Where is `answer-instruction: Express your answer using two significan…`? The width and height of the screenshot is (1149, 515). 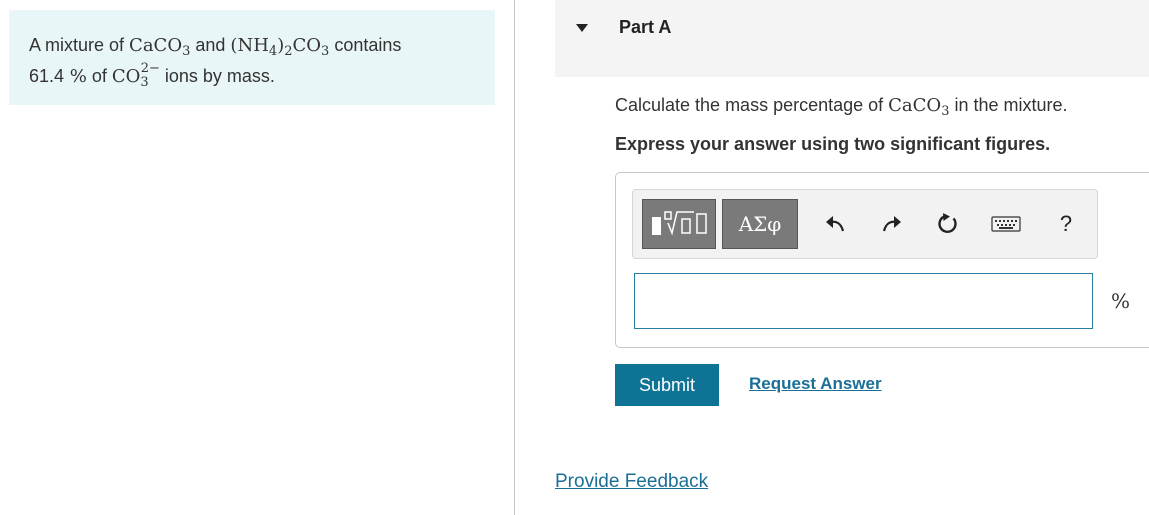 answer-instruction: Express your answer using two significan… is located at coordinates (833, 144).